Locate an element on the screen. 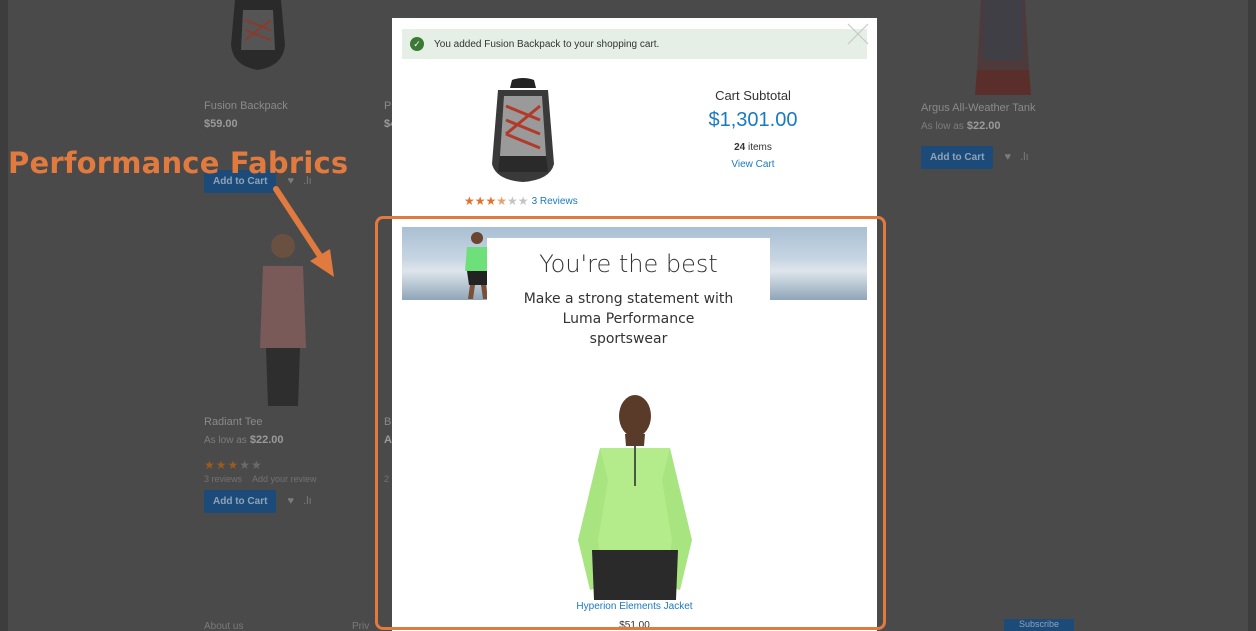  footer-about-link: About us is located at coordinates (223, 626).